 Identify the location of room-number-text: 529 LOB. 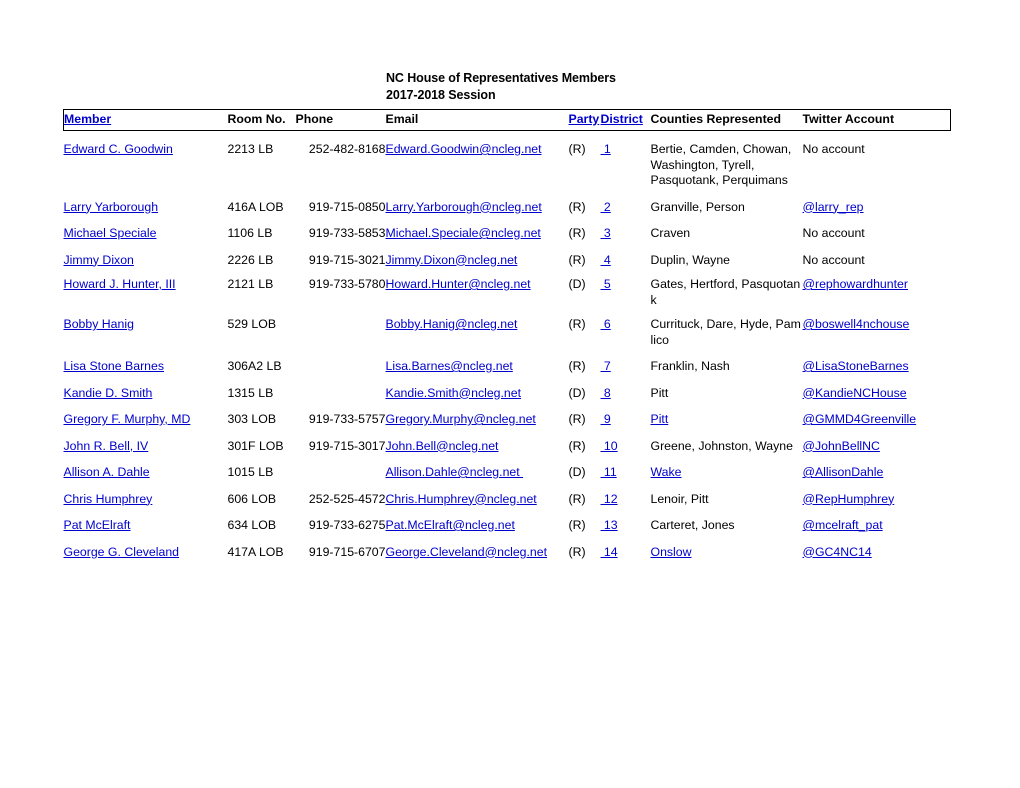
(252, 324).